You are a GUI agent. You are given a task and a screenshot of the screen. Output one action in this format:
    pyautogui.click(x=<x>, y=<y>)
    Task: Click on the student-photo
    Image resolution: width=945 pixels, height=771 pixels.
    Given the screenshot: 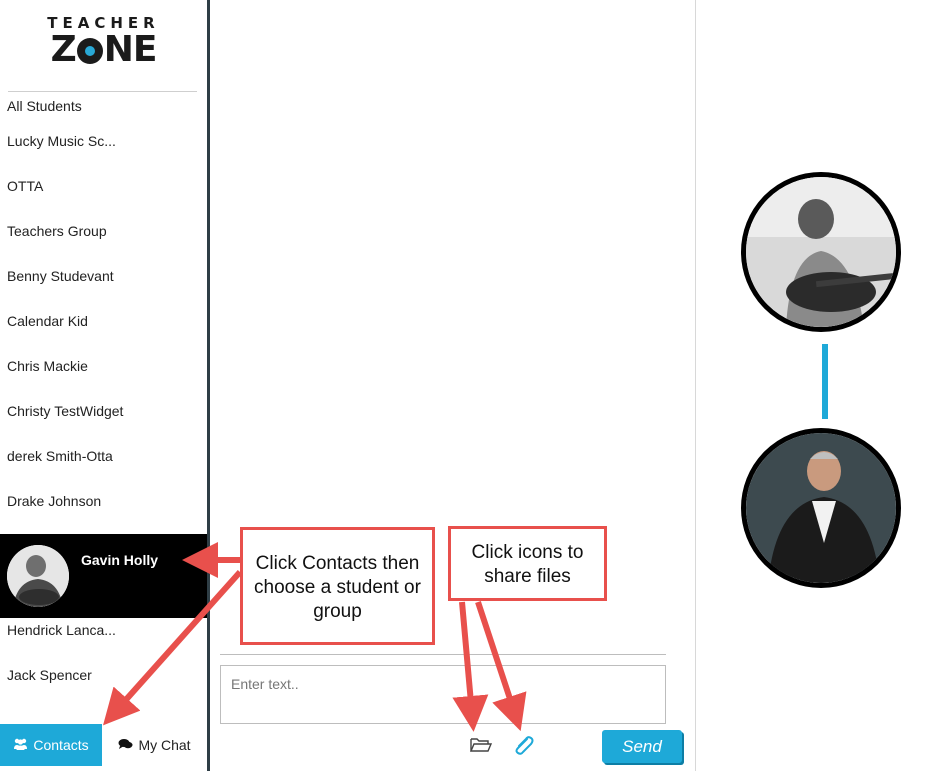 What is the action you would take?
    pyautogui.click(x=821, y=252)
    